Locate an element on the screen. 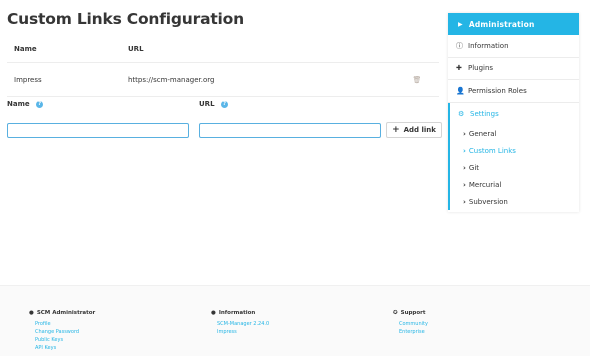 The image size is (590, 356). column-header-actions is located at coordinates (417, 54).